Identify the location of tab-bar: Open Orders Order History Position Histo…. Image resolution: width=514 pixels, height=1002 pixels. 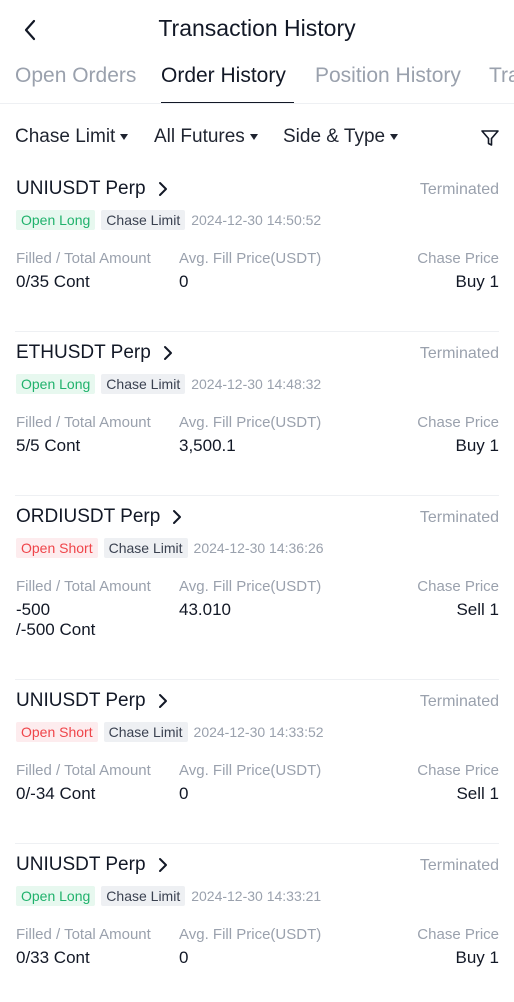
(257, 82).